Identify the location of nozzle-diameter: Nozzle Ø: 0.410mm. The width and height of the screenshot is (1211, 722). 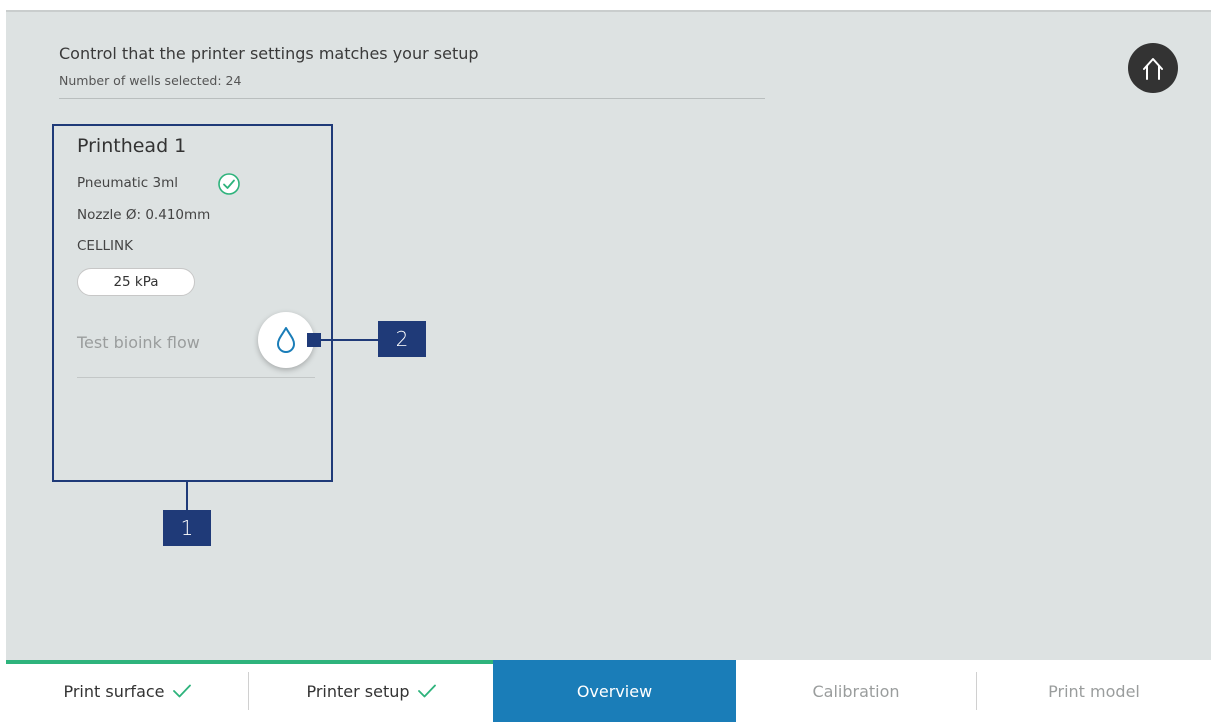
(144, 215).